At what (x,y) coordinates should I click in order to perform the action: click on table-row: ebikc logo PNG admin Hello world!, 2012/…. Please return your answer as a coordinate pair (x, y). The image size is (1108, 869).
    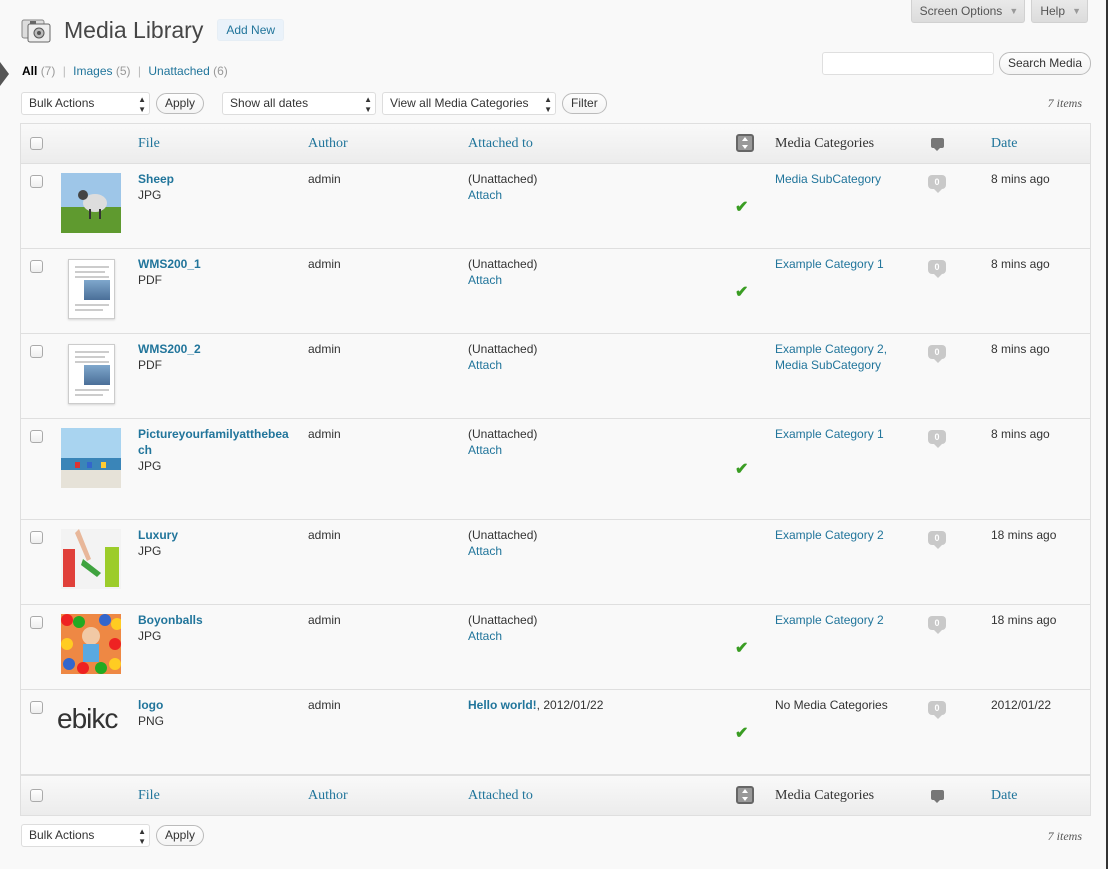
    Looking at the image, I should click on (555, 732).